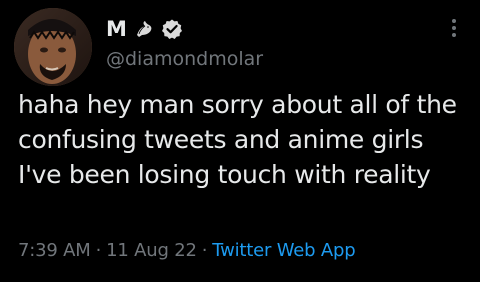 Image resolution: width=480 pixels, height=282 pixels. I want to click on more-options-icon, so click(454, 28).